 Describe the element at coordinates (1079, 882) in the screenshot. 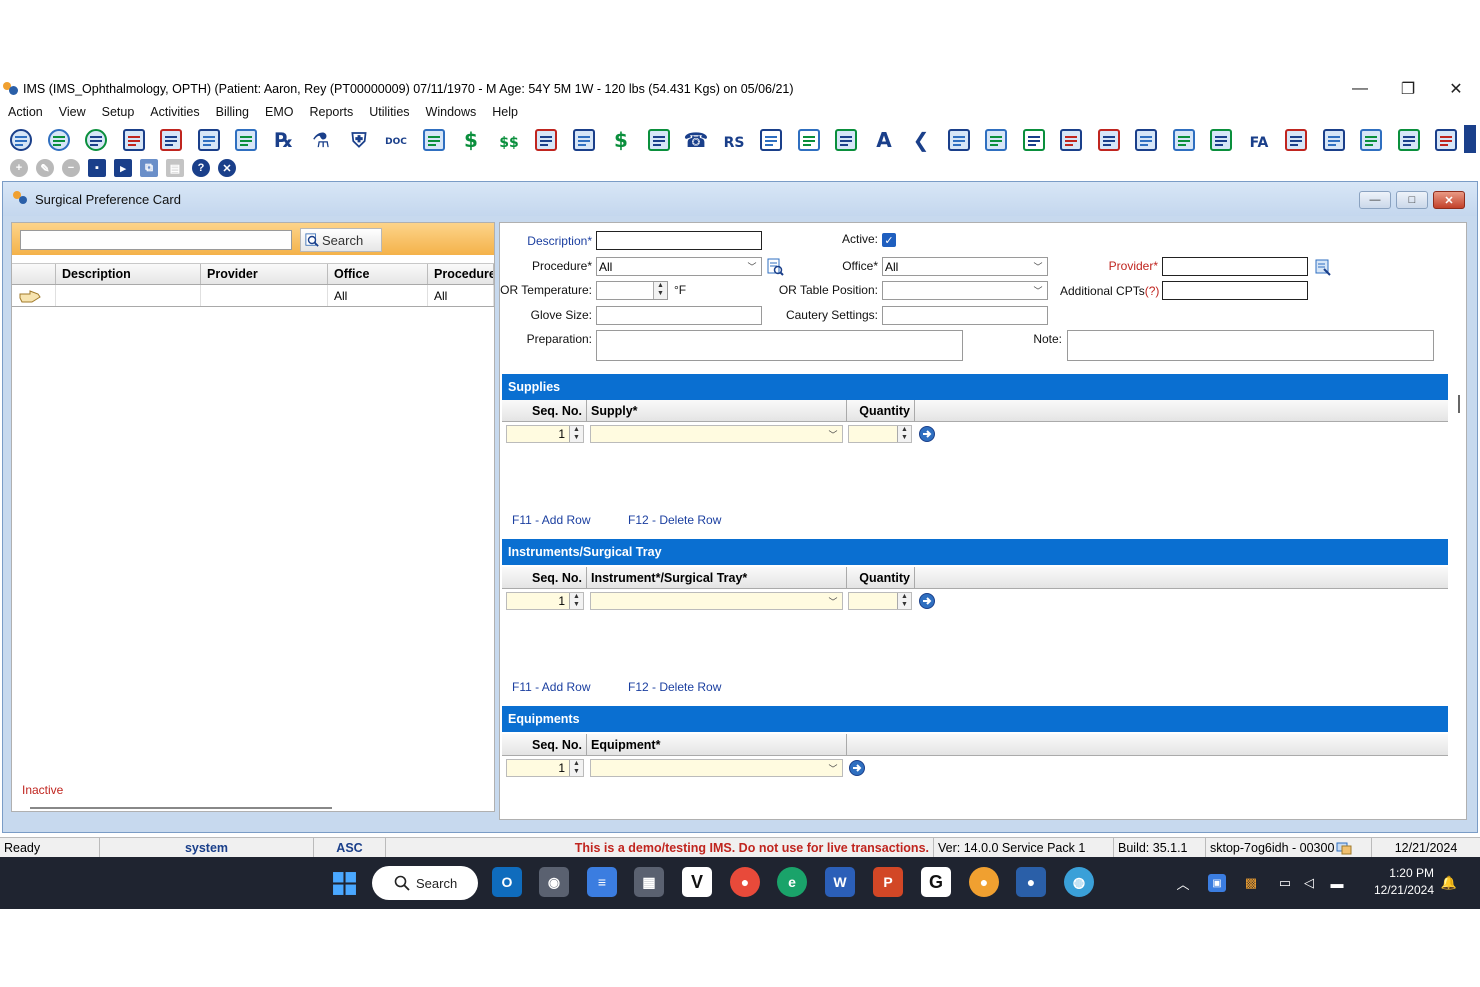

I see `globe-icon: ◍` at that location.